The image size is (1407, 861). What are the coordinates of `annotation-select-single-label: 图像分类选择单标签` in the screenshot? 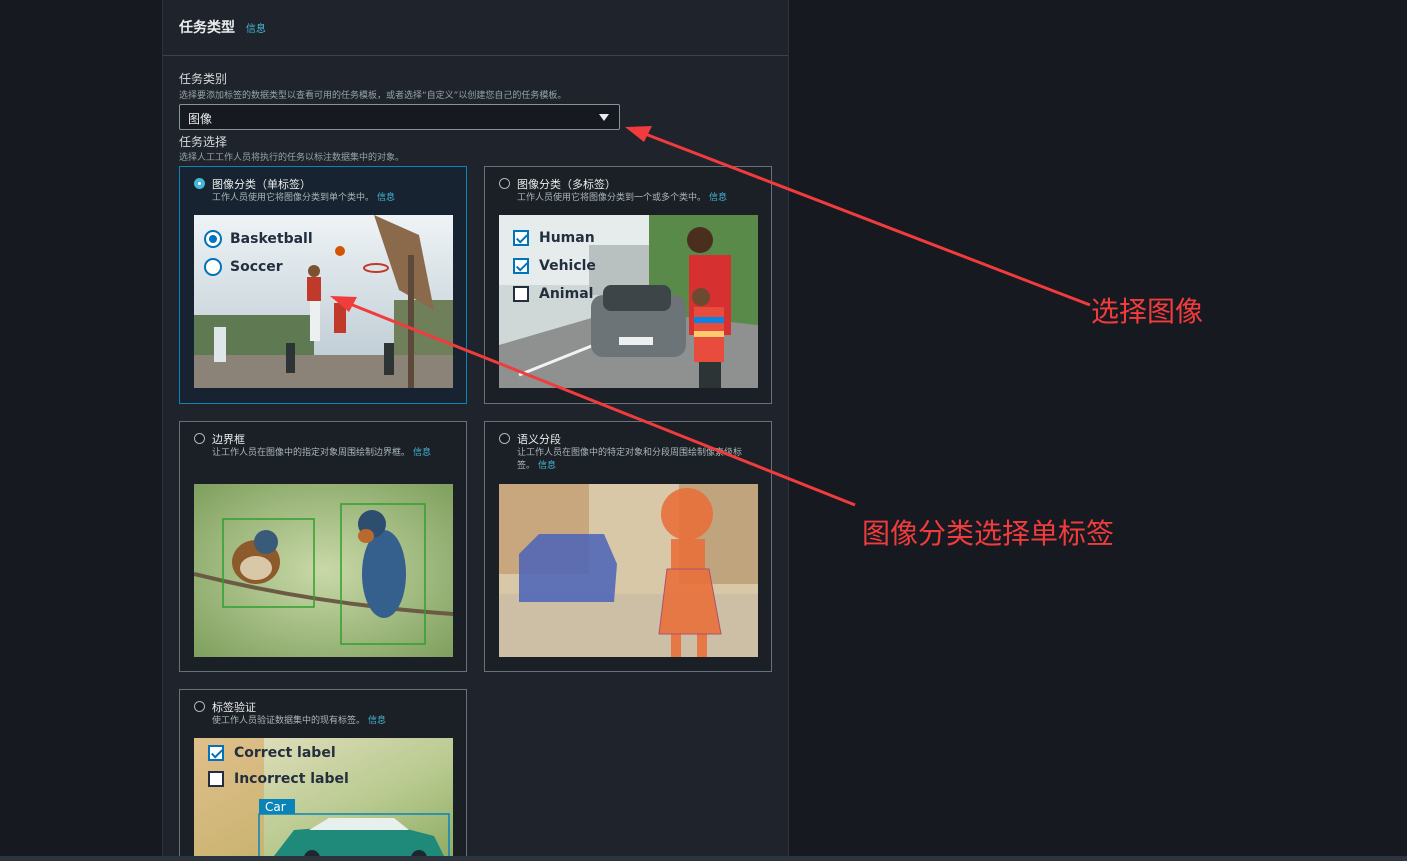 It's located at (988, 533).